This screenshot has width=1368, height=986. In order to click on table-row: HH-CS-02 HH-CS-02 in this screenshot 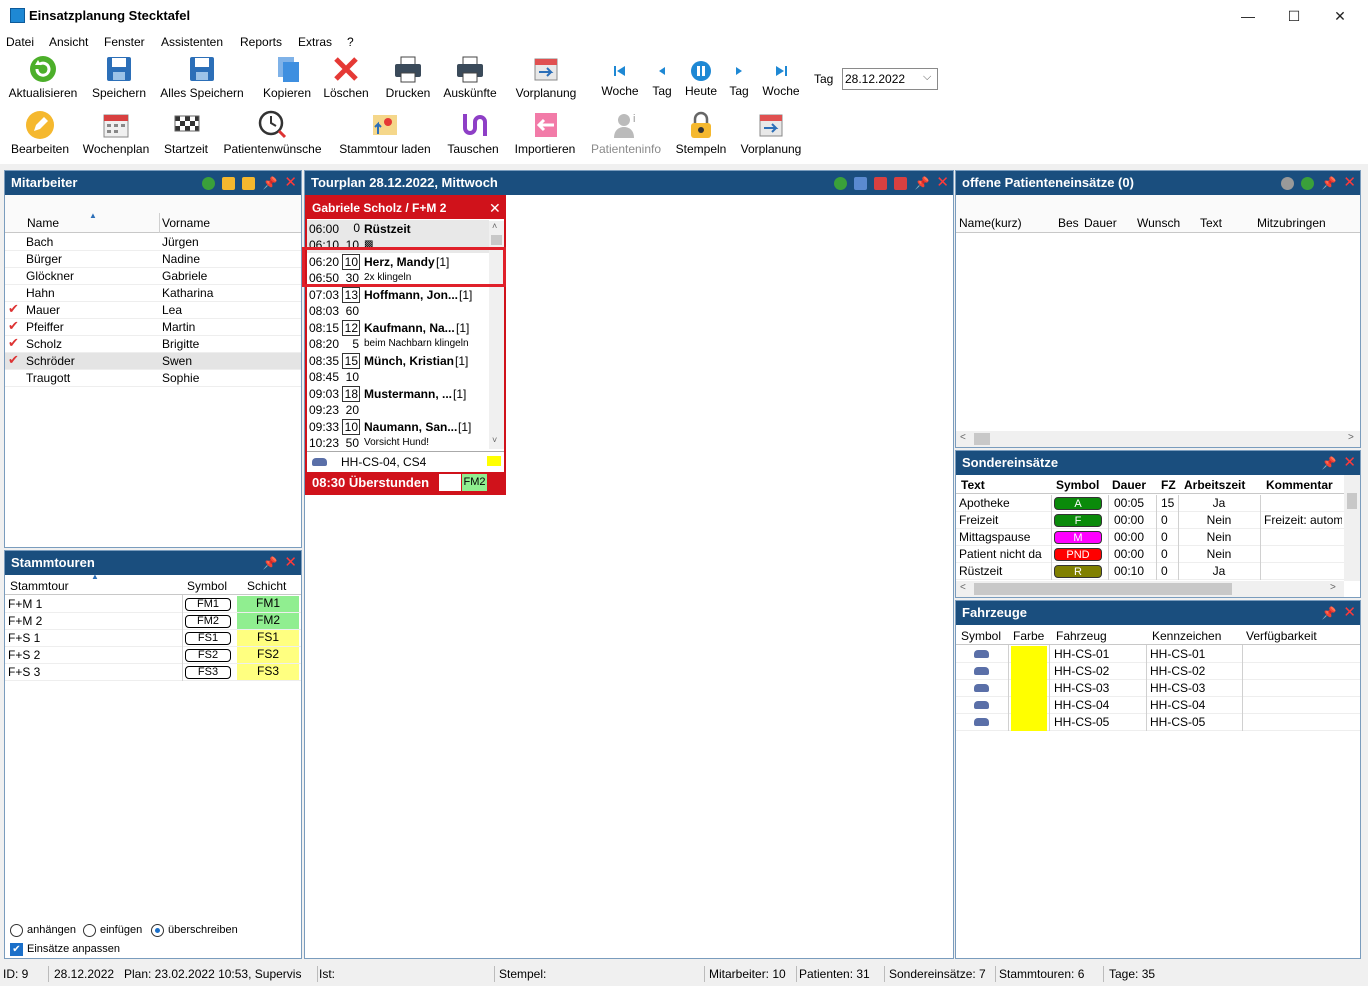, I will do `click(1158, 671)`.